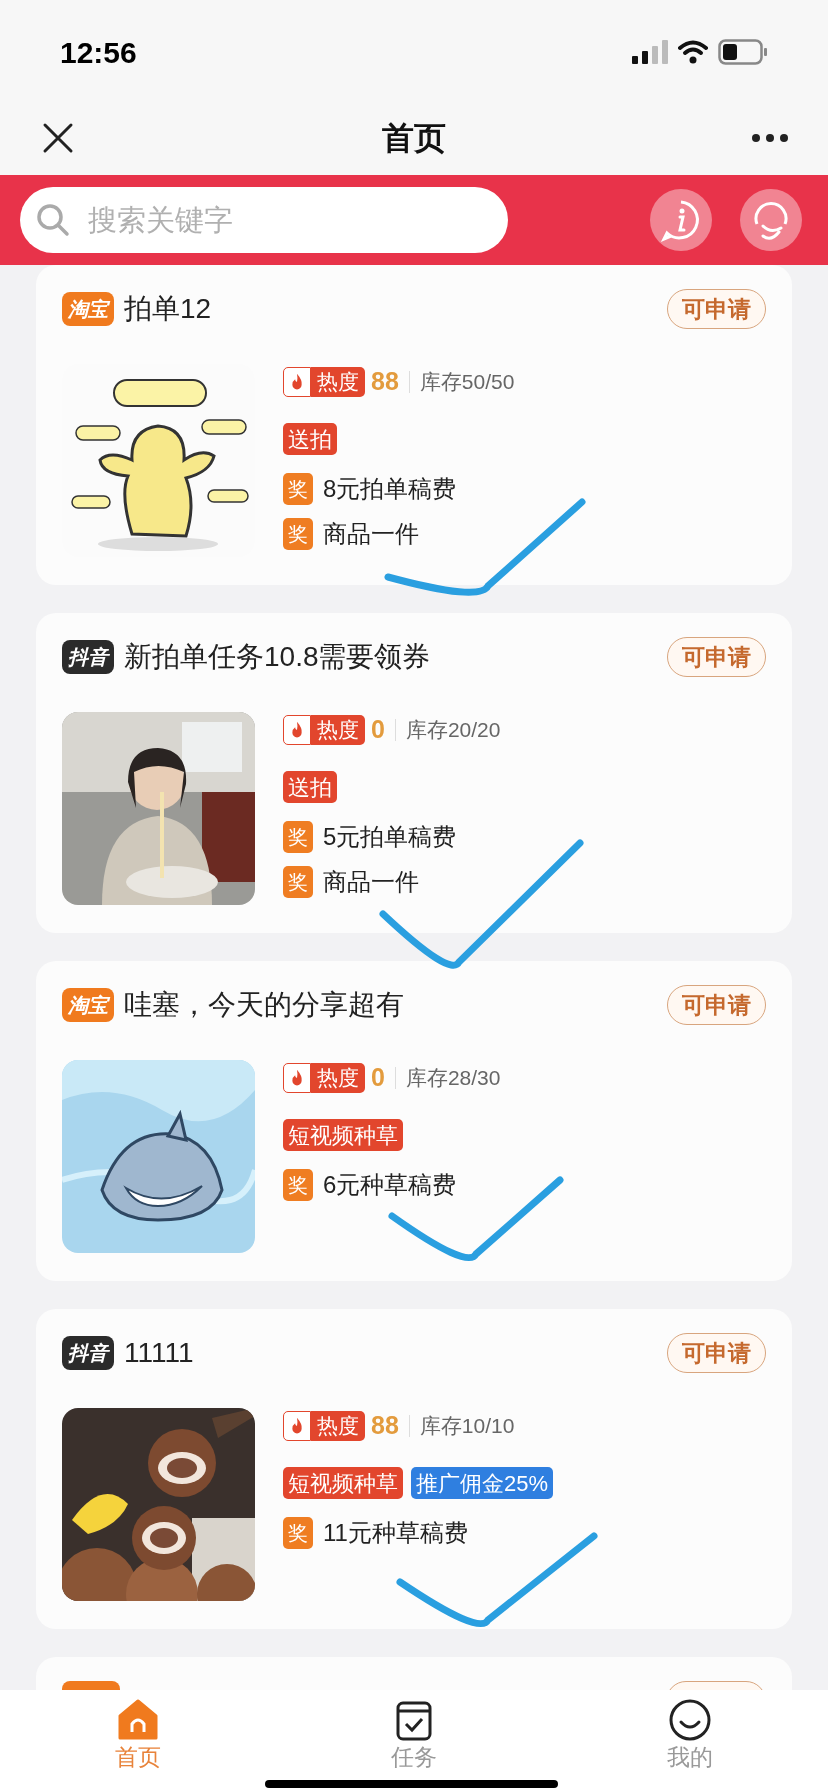 Image resolution: width=828 pixels, height=1792 pixels. Describe the element at coordinates (690, 1720) in the screenshot. I see `smile-icon` at that location.